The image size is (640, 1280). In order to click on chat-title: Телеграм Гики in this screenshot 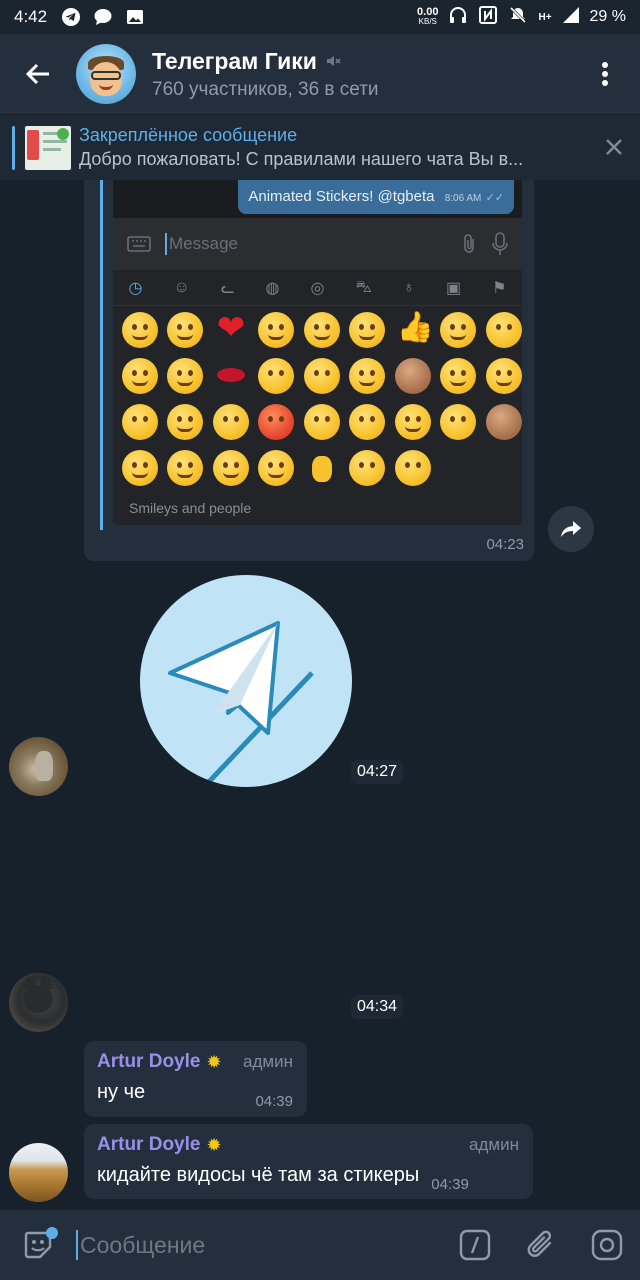, I will do `click(234, 60)`.